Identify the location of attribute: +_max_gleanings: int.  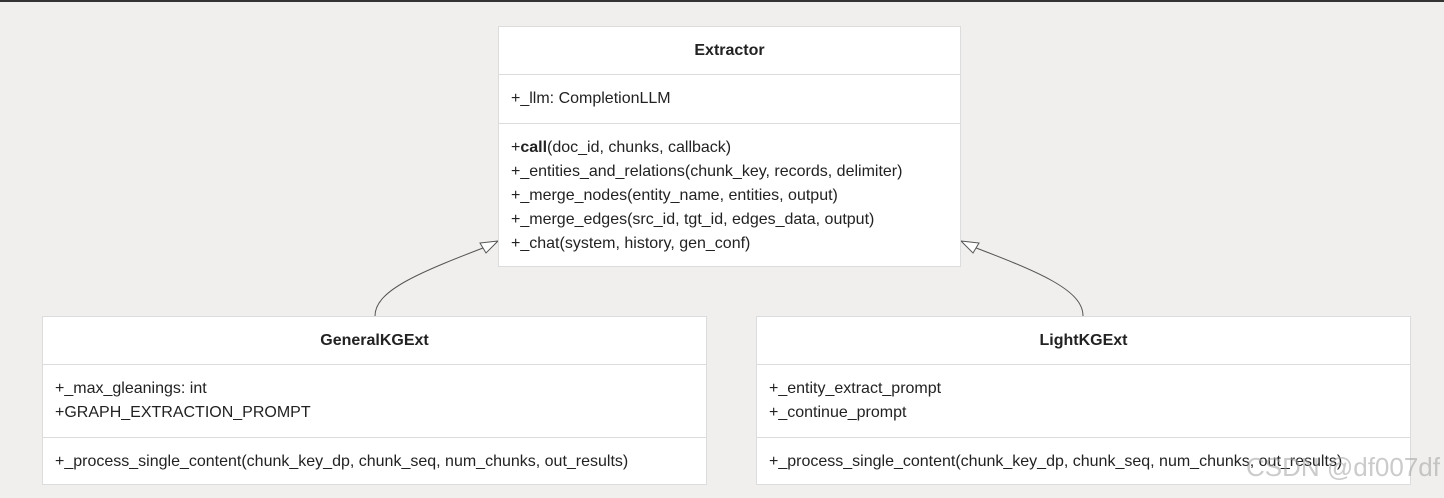
(131, 388).